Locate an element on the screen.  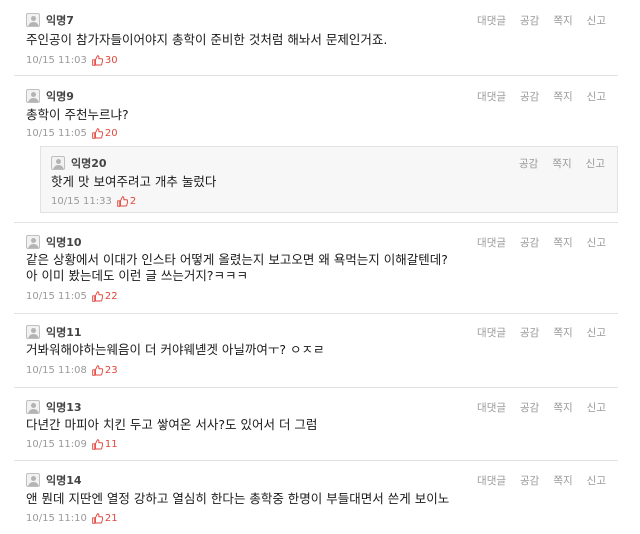
comment-header: 익명13 is located at coordinates (54, 407).